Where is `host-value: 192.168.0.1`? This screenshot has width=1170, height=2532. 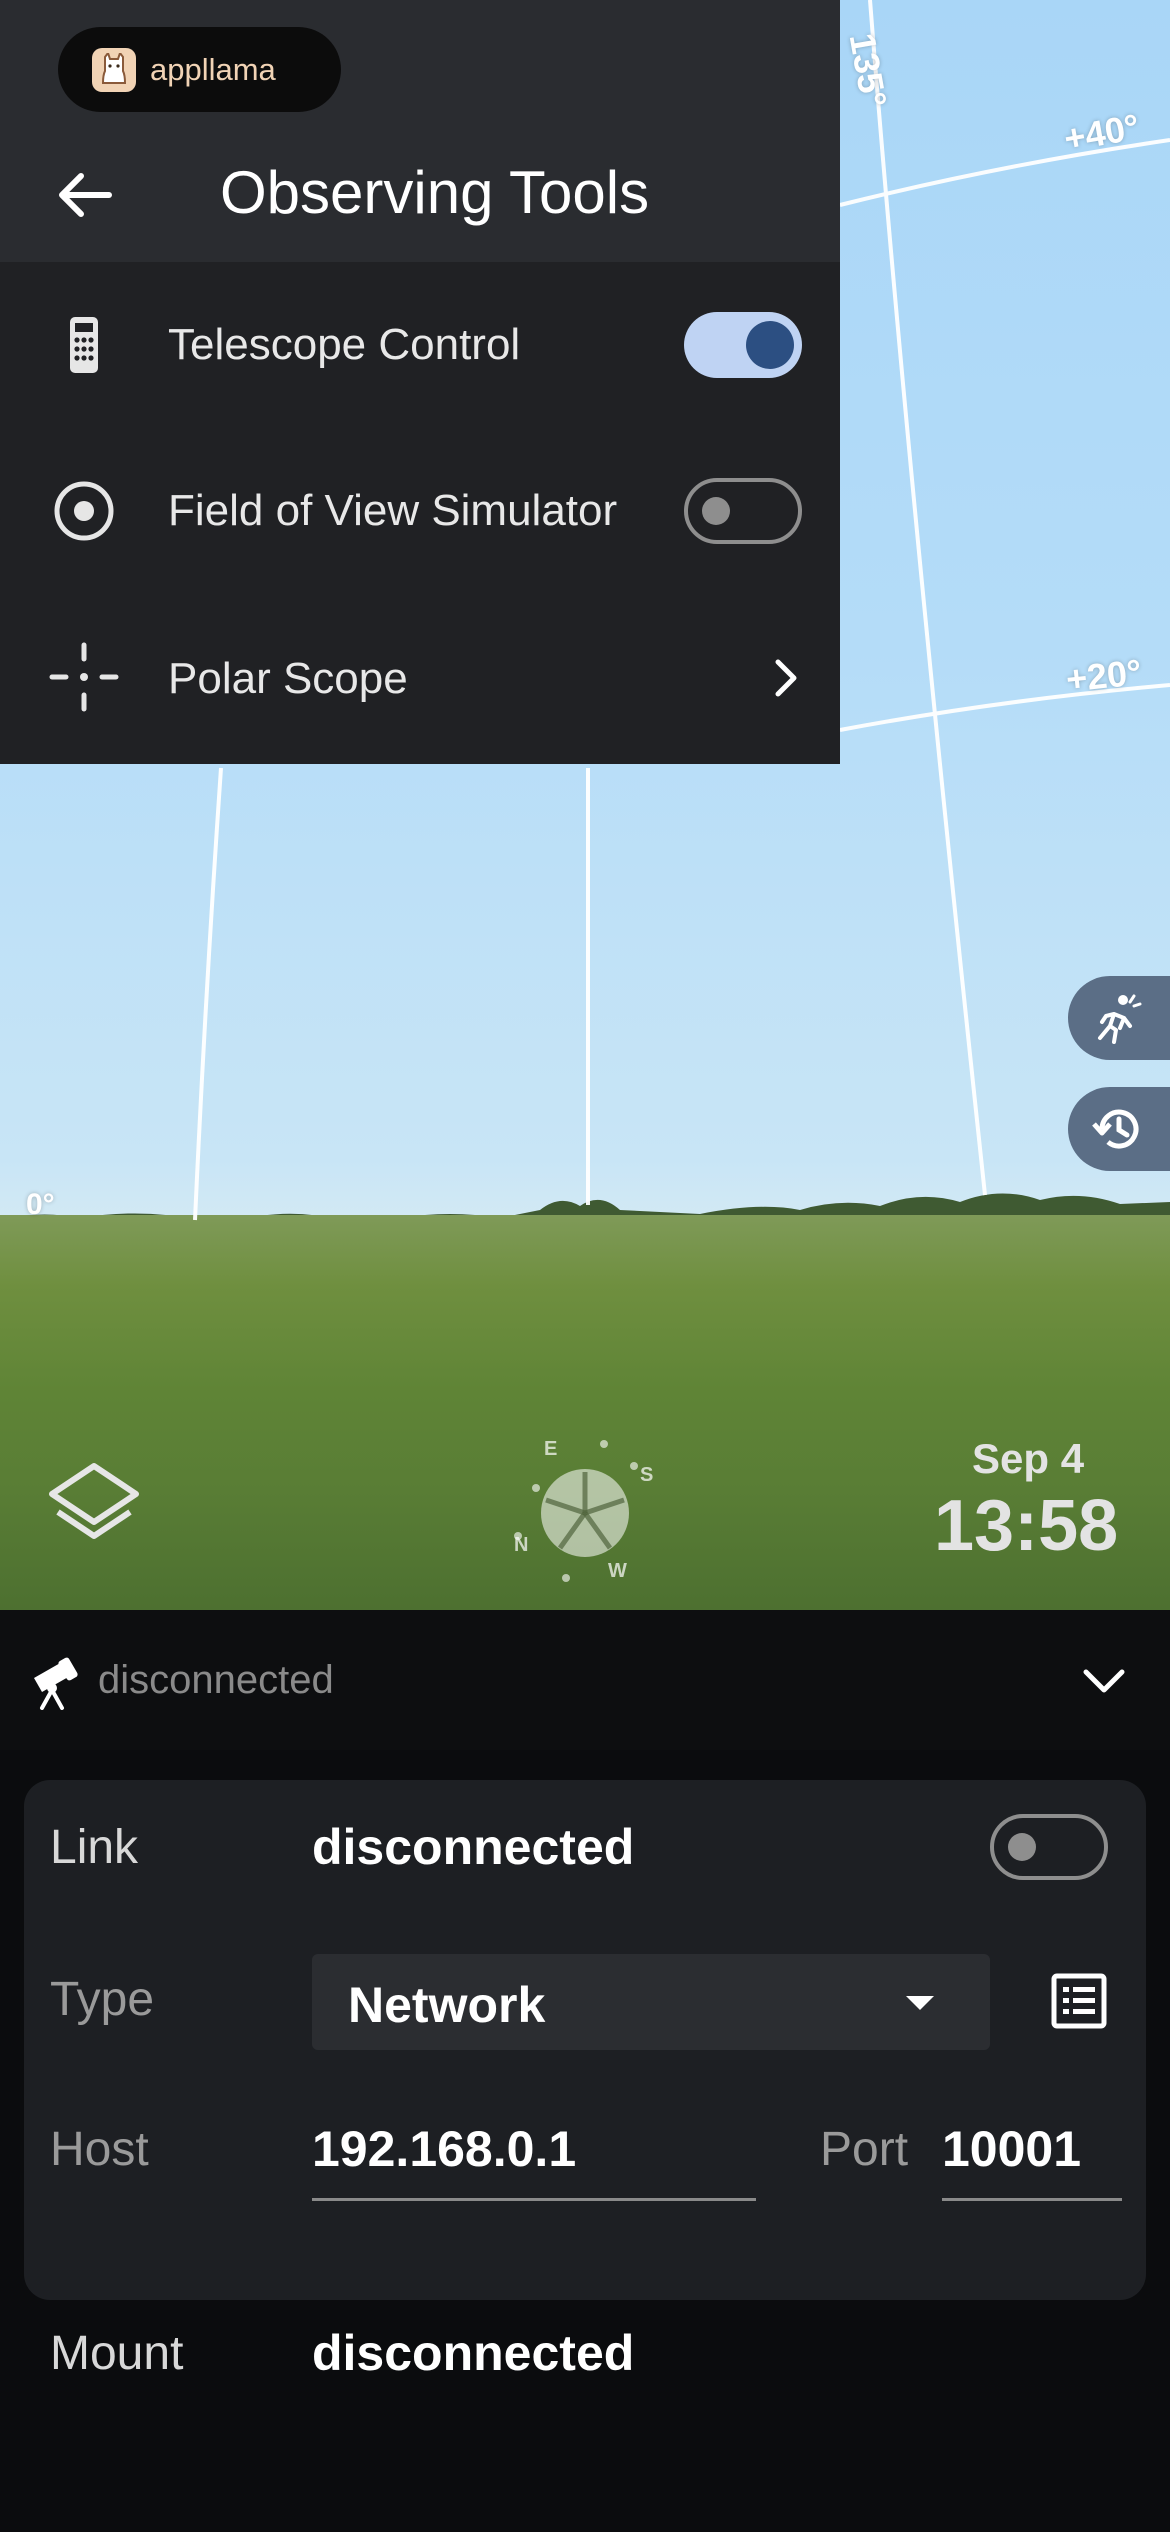 host-value: 192.168.0.1 is located at coordinates (444, 2149).